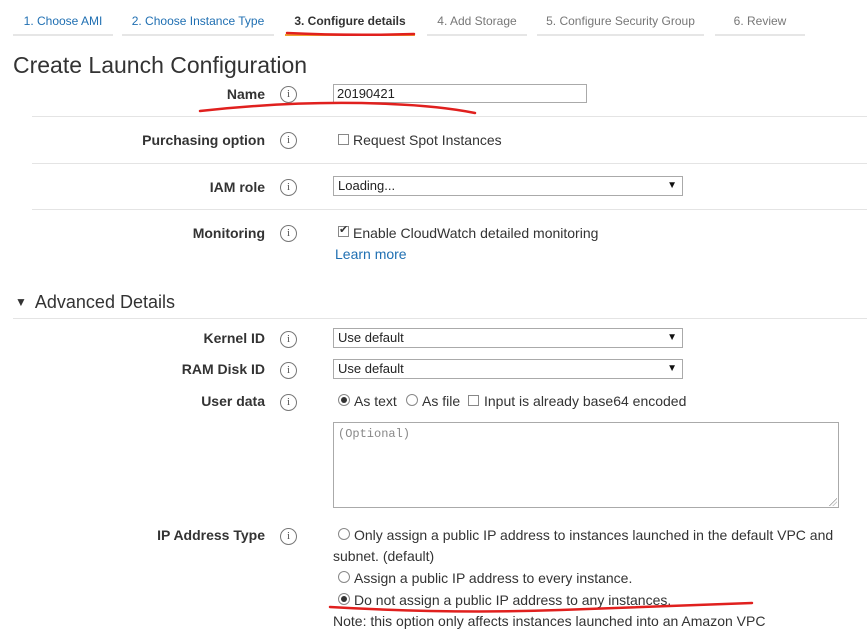  Describe the element at coordinates (508, 186) in the screenshot. I see `iam-role-select: Loading... ▼` at that location.